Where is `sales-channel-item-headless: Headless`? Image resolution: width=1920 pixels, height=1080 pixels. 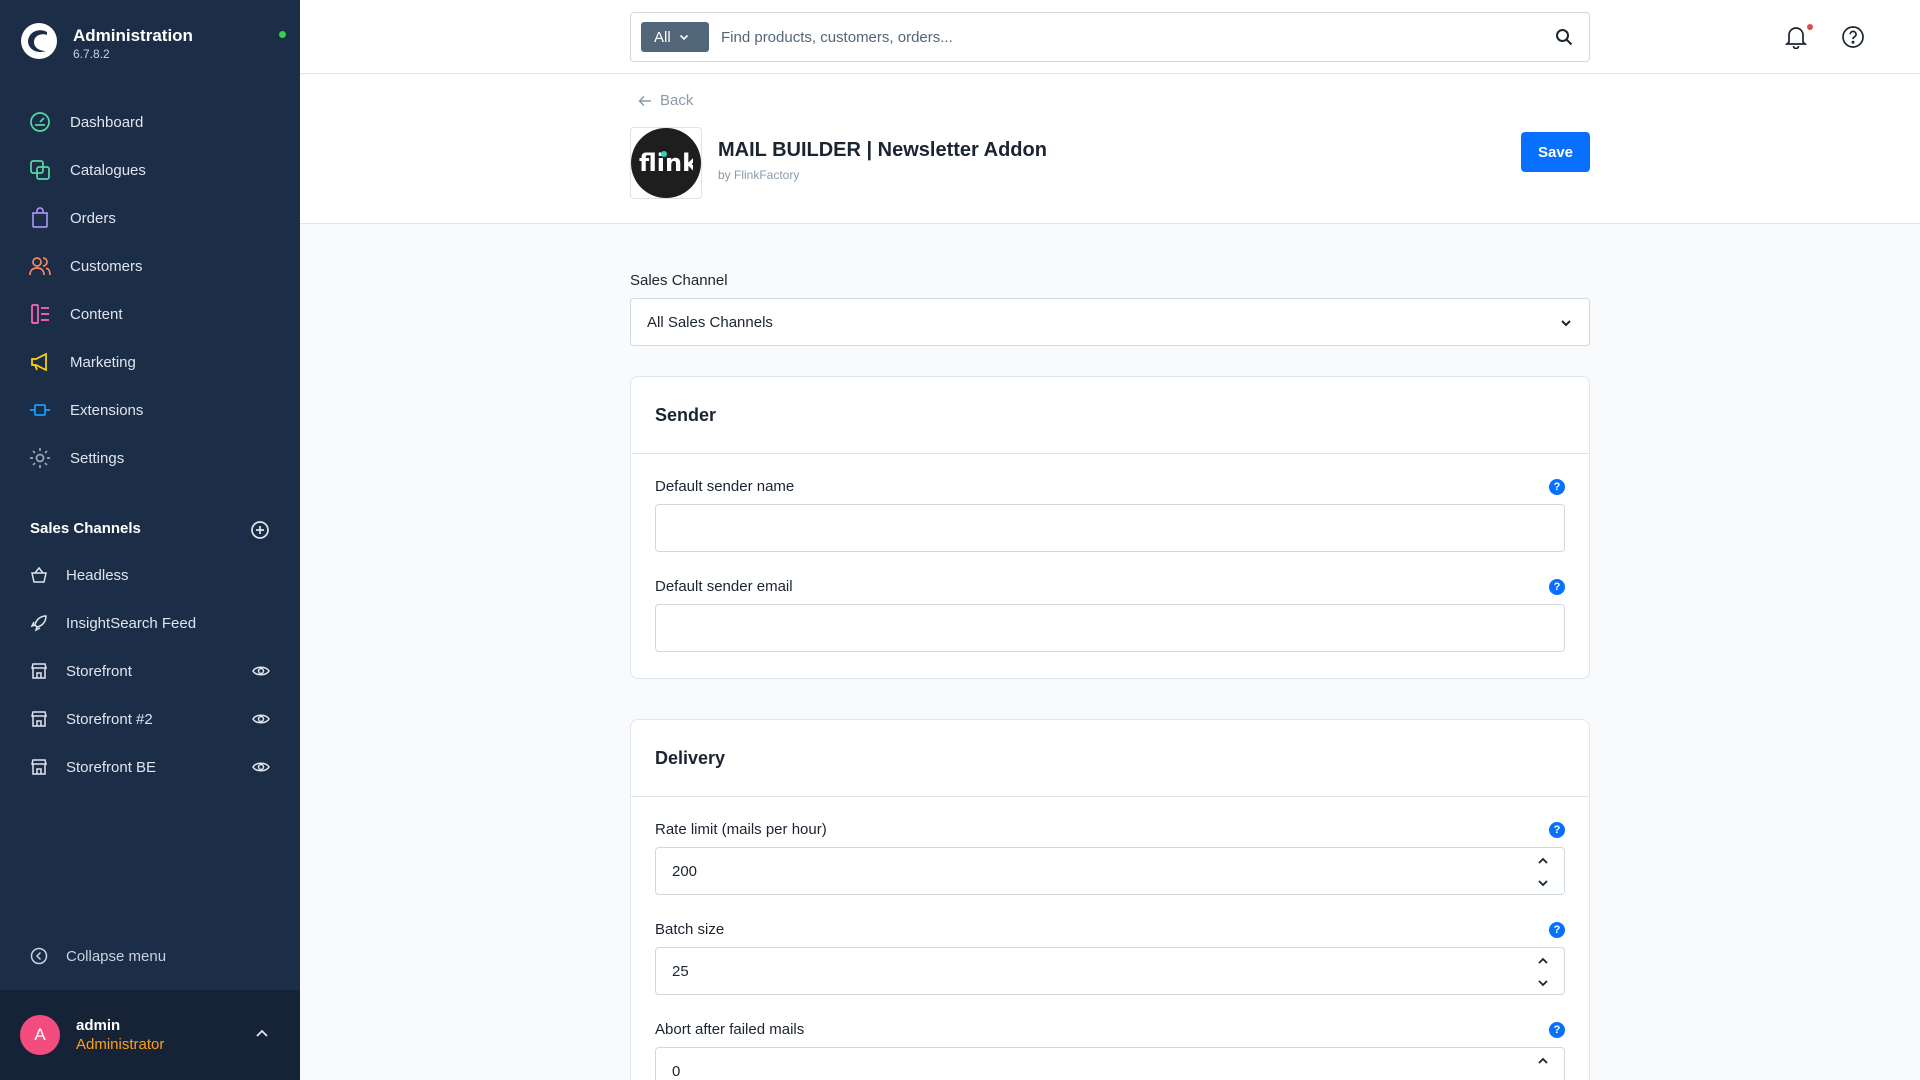 sales-channel-item-headless: Headless is located at coordinates (150, 575).